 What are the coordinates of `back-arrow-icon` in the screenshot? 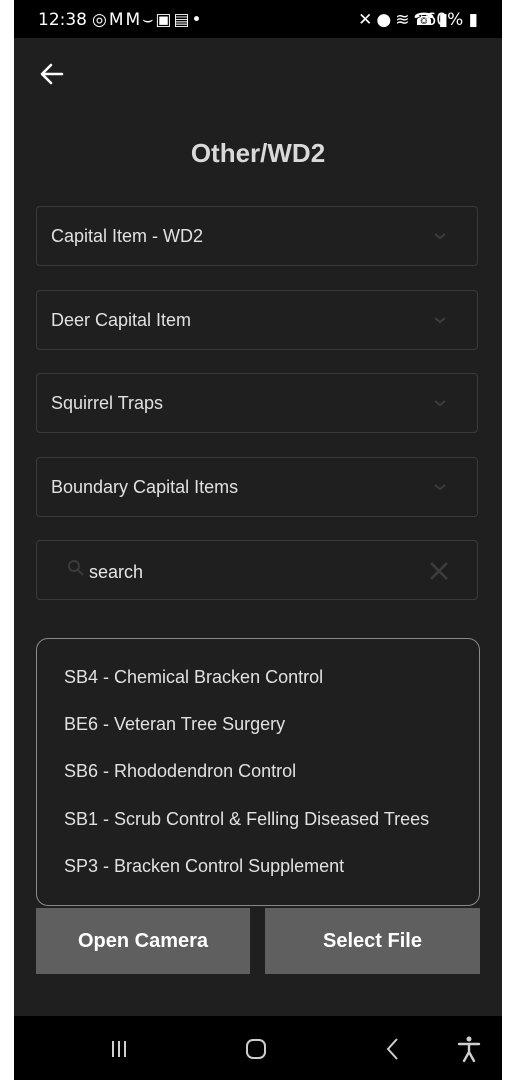 It's located at (52, 74).